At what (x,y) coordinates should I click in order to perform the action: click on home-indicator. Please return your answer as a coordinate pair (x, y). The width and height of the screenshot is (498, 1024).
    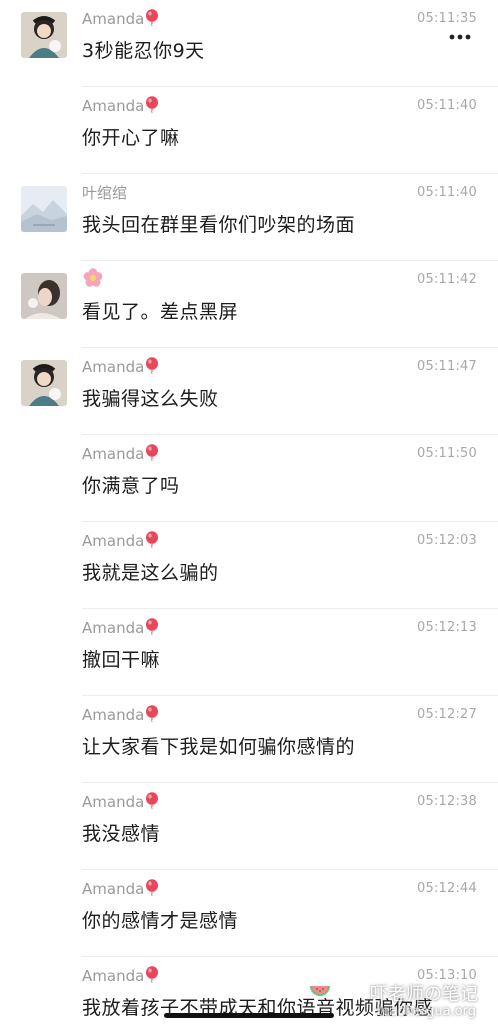
    Looking at the image, I should click on (249, 1015).